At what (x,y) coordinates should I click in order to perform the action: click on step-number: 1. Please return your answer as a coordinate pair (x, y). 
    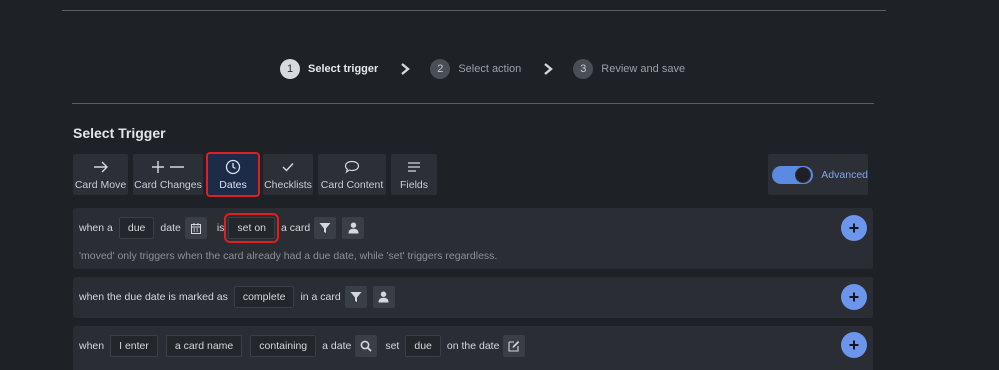
    Looking at the image, I should click on (290, 69).